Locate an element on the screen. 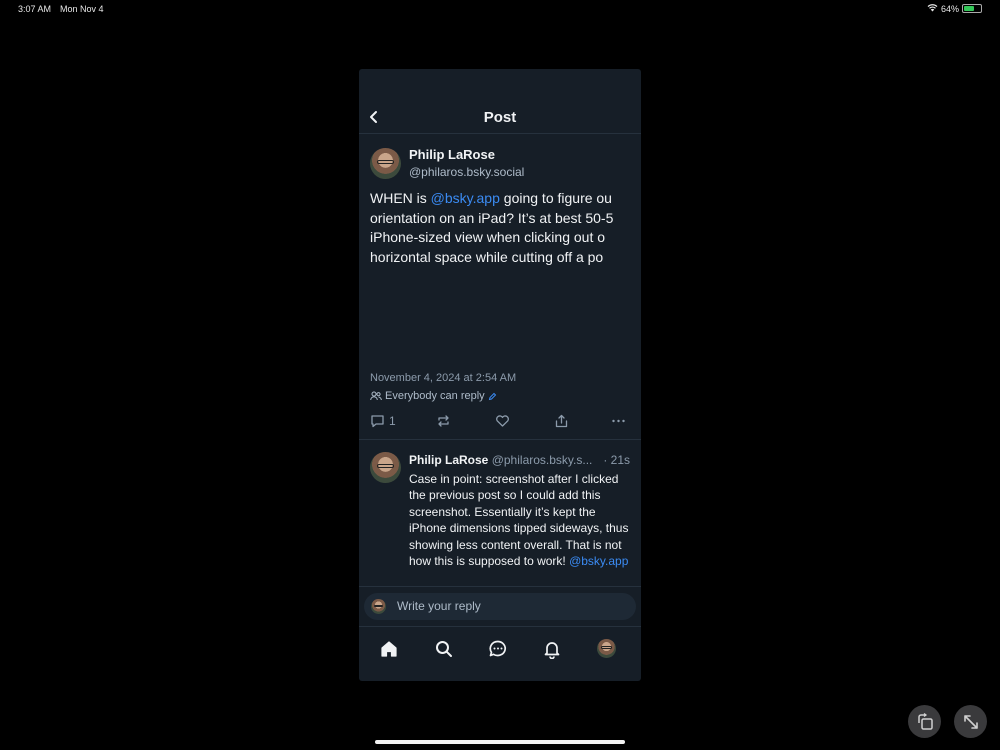 The image size is (1000, 750). author-handle: @philaros.bsky.social is located at coordinates (466, 172).